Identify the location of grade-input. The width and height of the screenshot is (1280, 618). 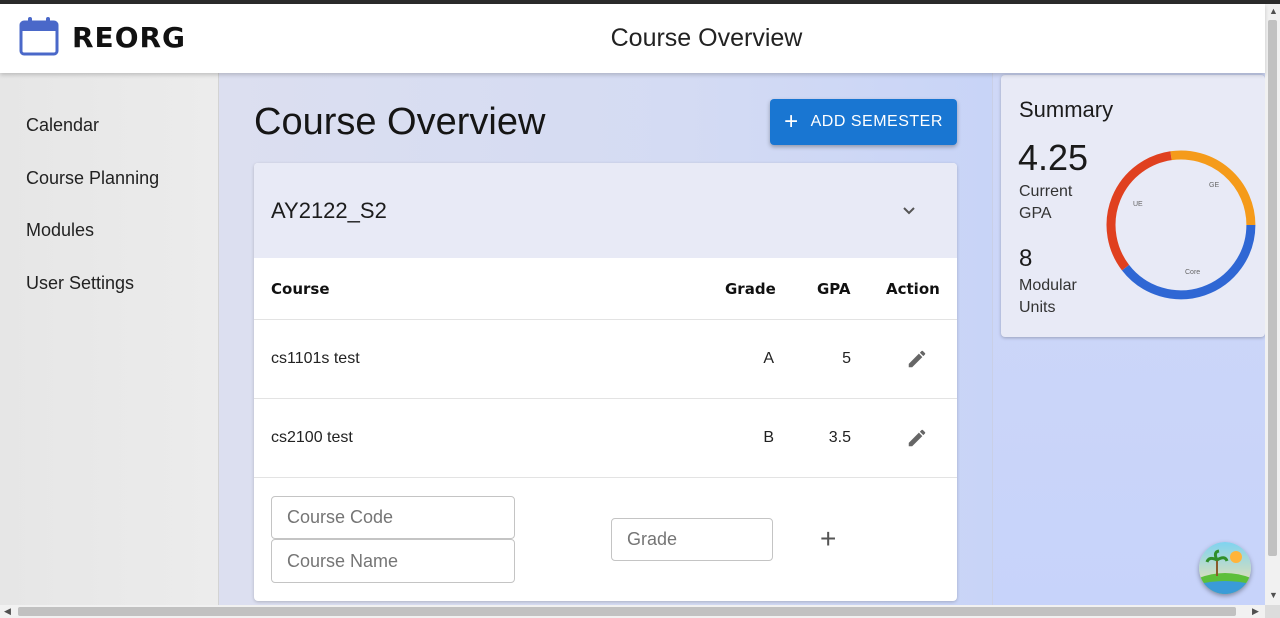
(692, 539).